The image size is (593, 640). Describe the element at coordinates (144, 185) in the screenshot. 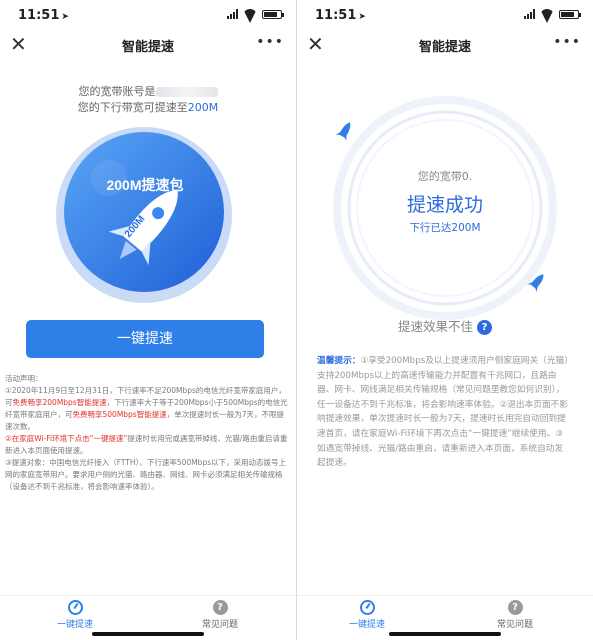

I see `badge-label: 200M提速包` at that location.